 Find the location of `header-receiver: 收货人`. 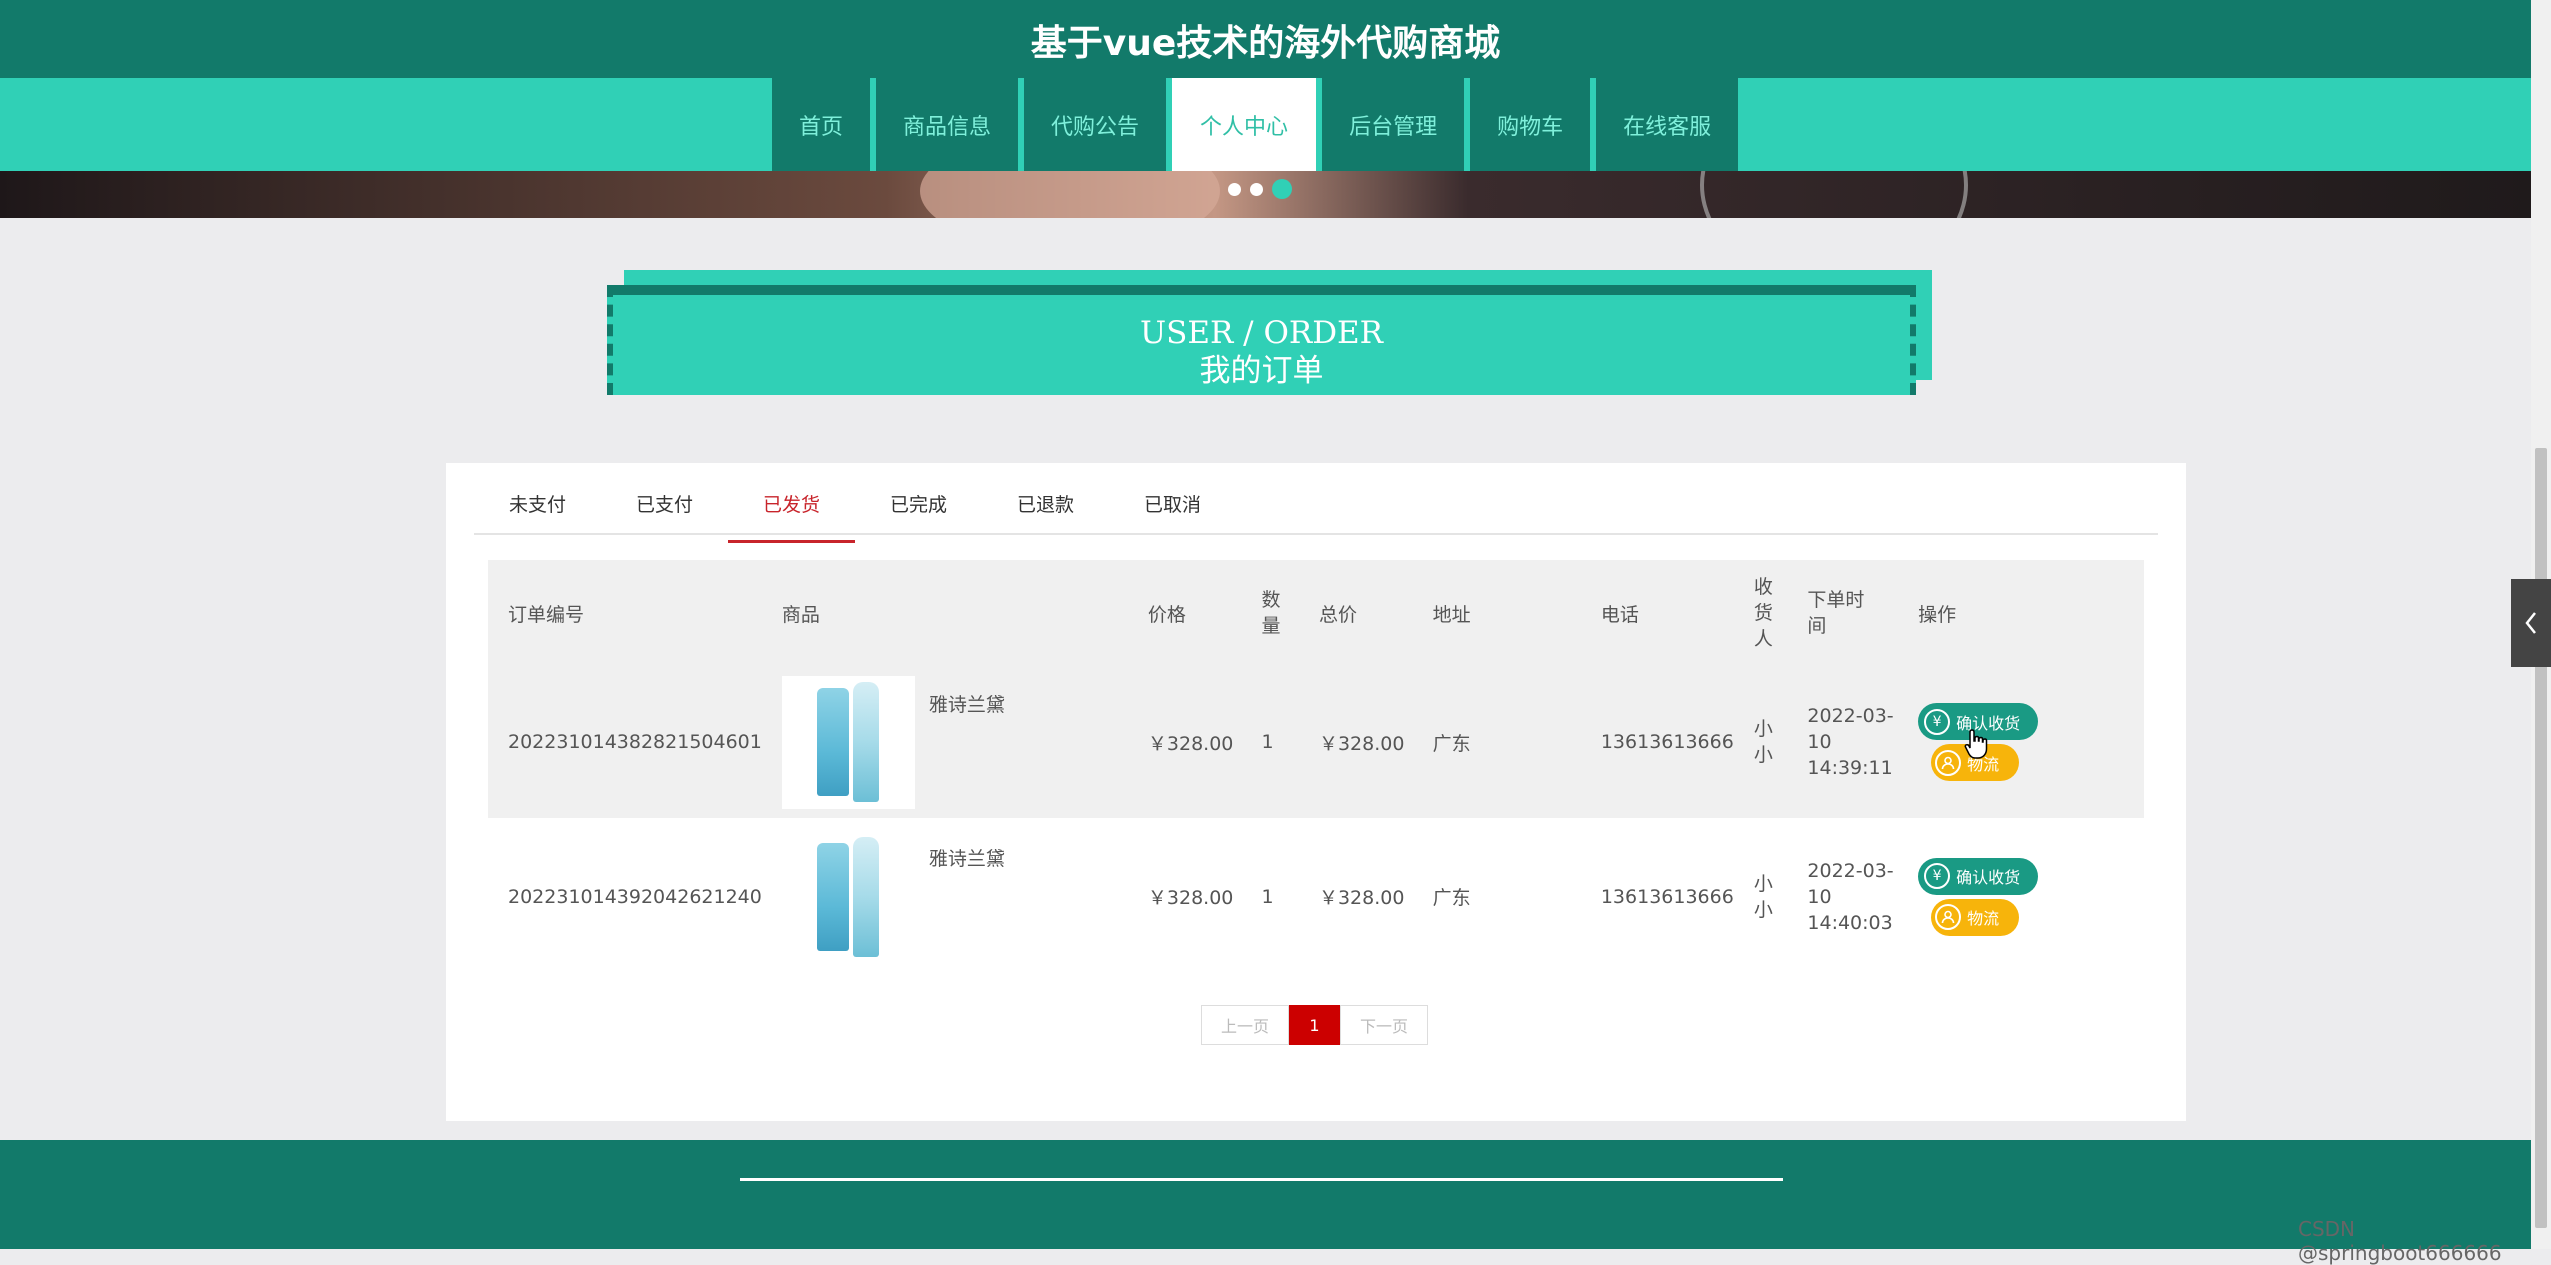

header-receiver: 收货人 is located at coordinates (1770, 613).